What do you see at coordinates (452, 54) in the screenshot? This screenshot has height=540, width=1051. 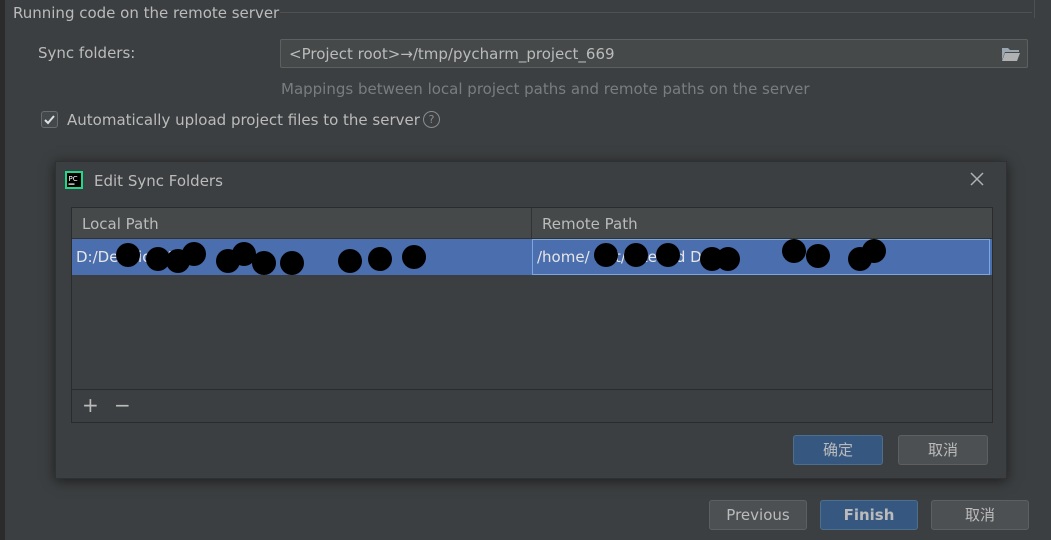 I see `sync-folders-value: <Project root>→/tmp/pycharm_project_669` at bounding box center [452, 54].